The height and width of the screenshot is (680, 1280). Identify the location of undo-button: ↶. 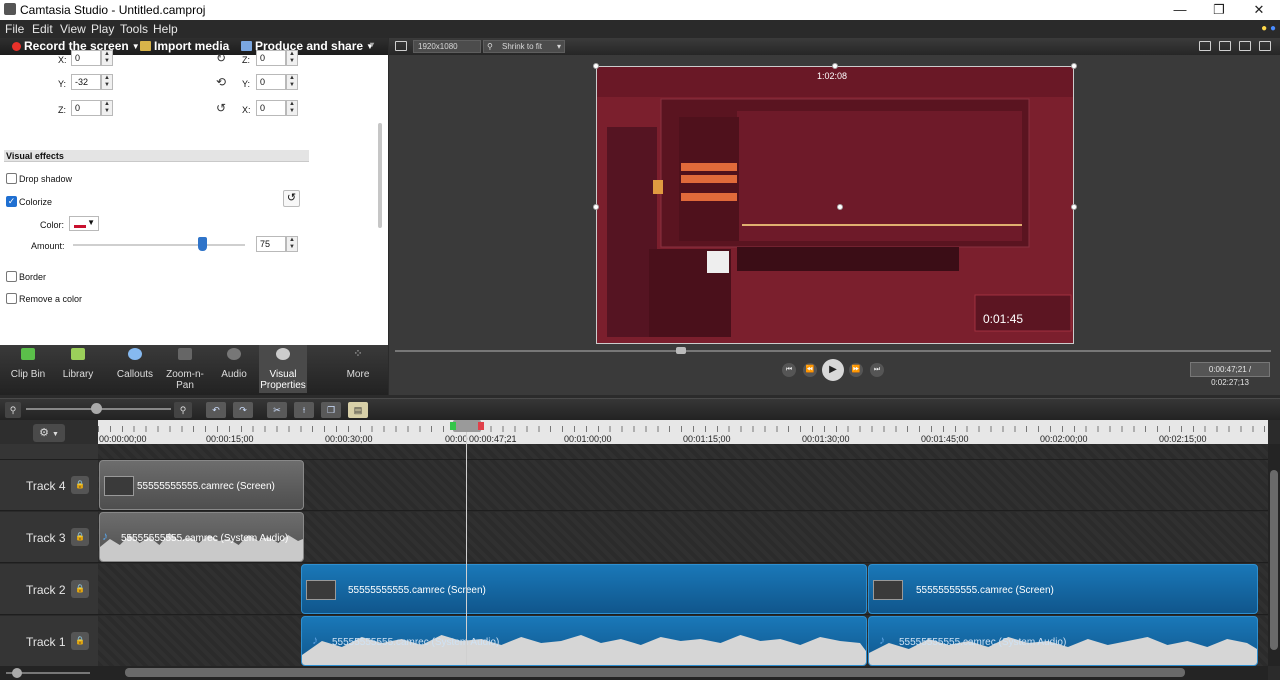
(216, 410).